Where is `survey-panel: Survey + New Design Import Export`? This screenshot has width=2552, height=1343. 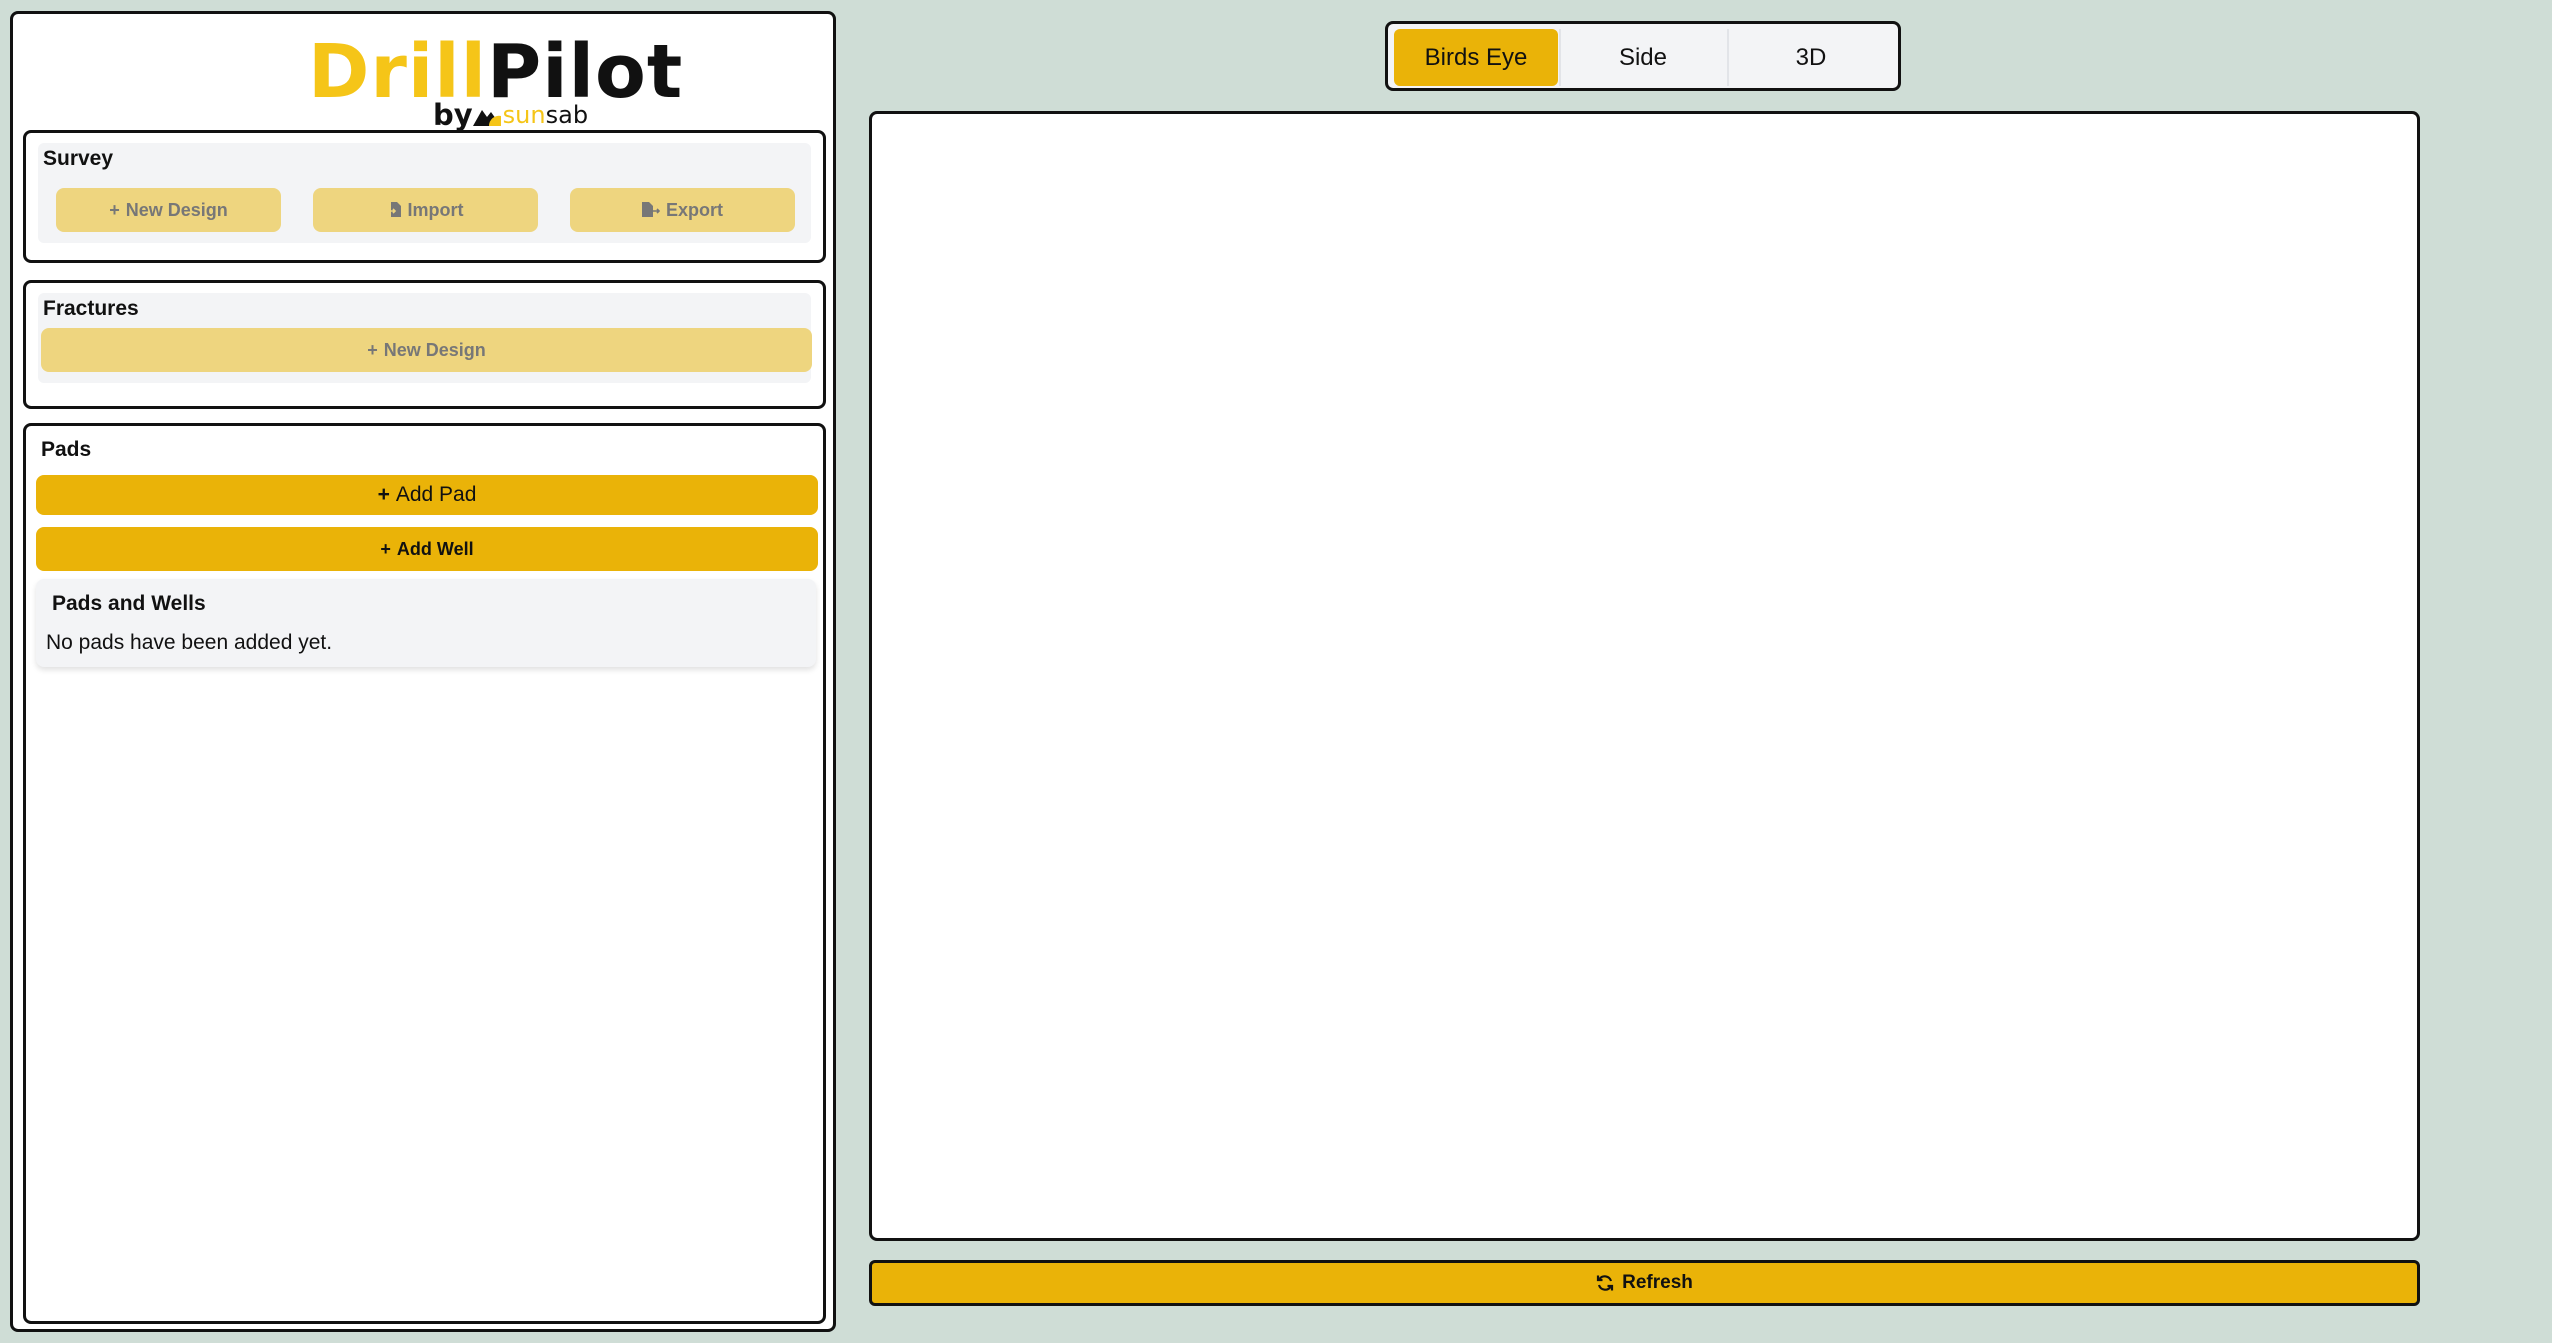 survey-panel: Survey + New Design Import Export is located at coordinates (424, 196).